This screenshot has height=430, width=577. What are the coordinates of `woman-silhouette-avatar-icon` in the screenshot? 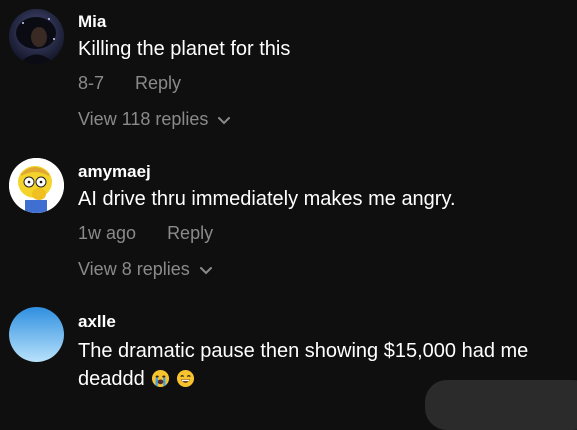 It's located at (36, 36).